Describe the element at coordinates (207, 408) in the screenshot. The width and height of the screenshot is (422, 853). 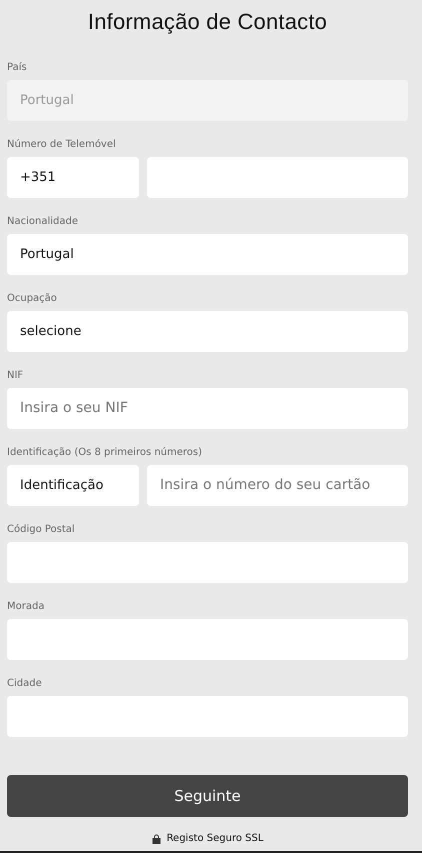
I see `input-field: Insira o seu NIF` at that location.